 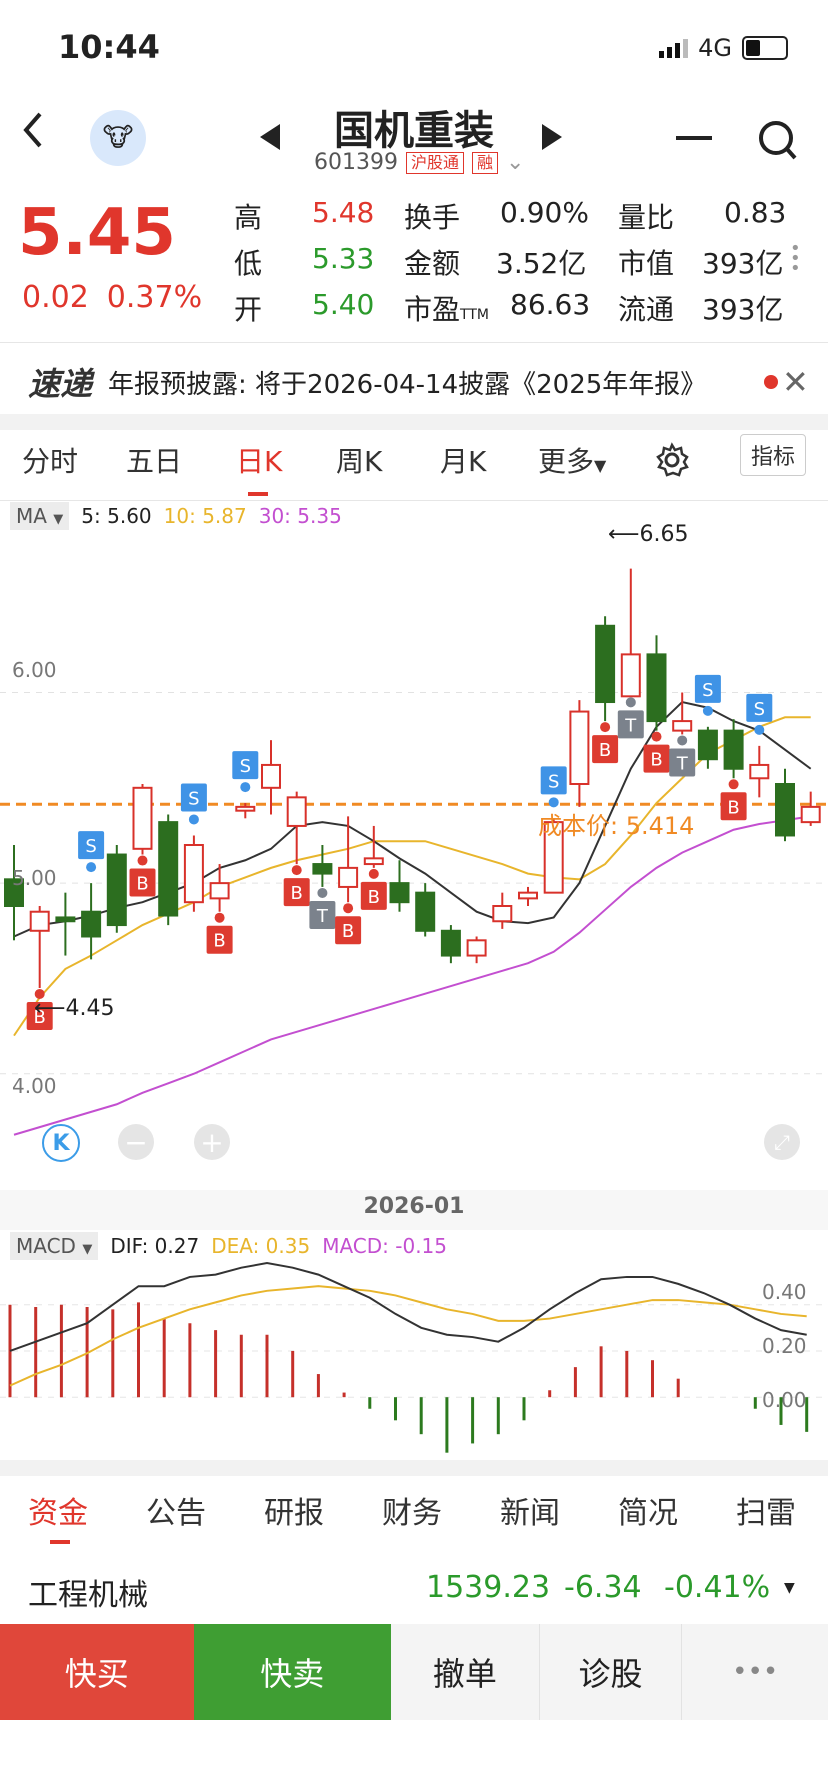 What do you see at coordinates (212, 1142) in the screenshot?
I see `zoom-in-button: +` at bounding box center [212, 1142].